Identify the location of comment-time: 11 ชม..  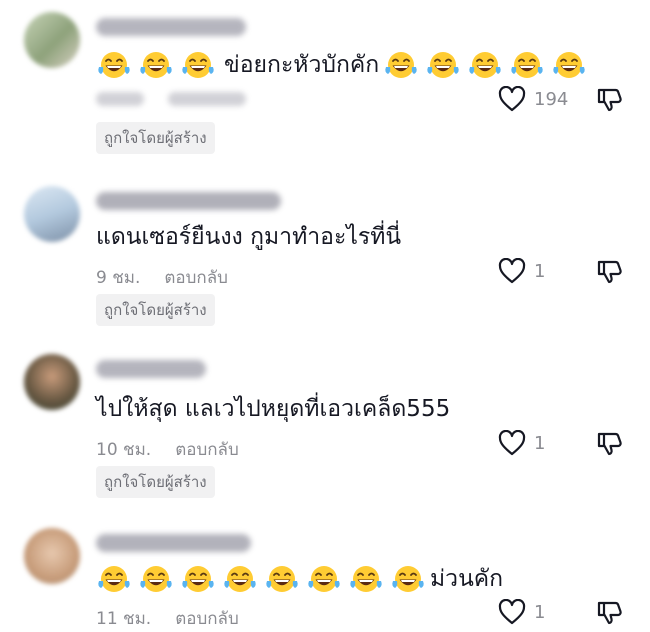
(124, 619).